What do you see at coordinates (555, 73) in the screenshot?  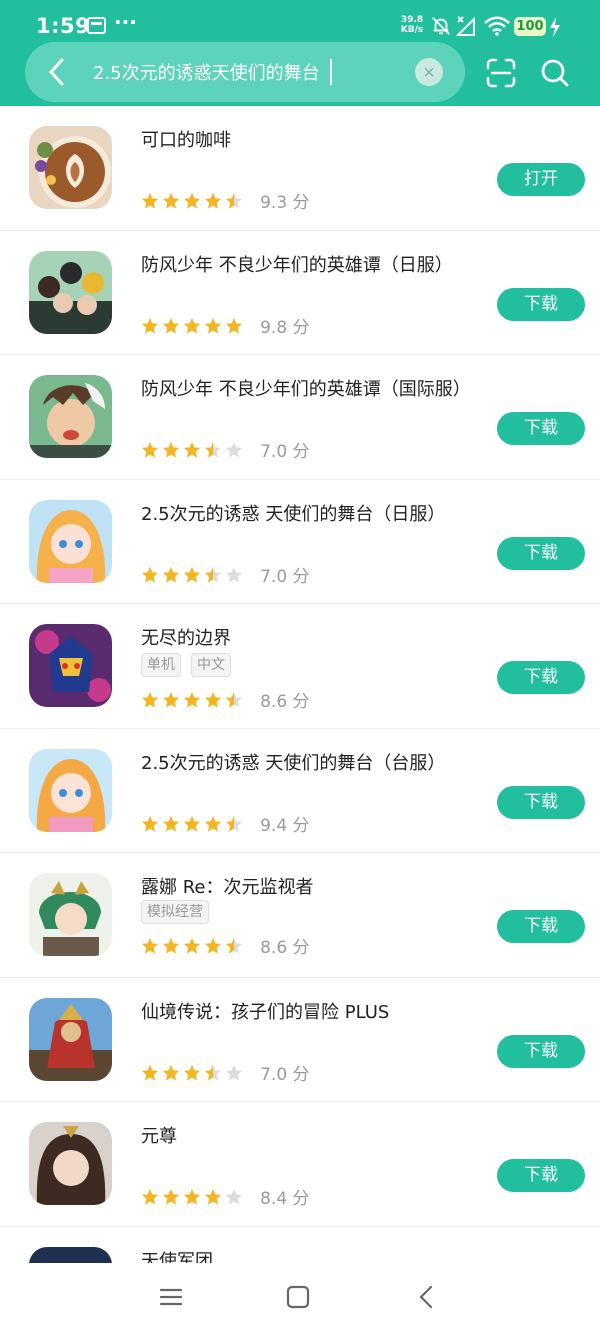 I see `search-icon` at bounding box center [555, 73].